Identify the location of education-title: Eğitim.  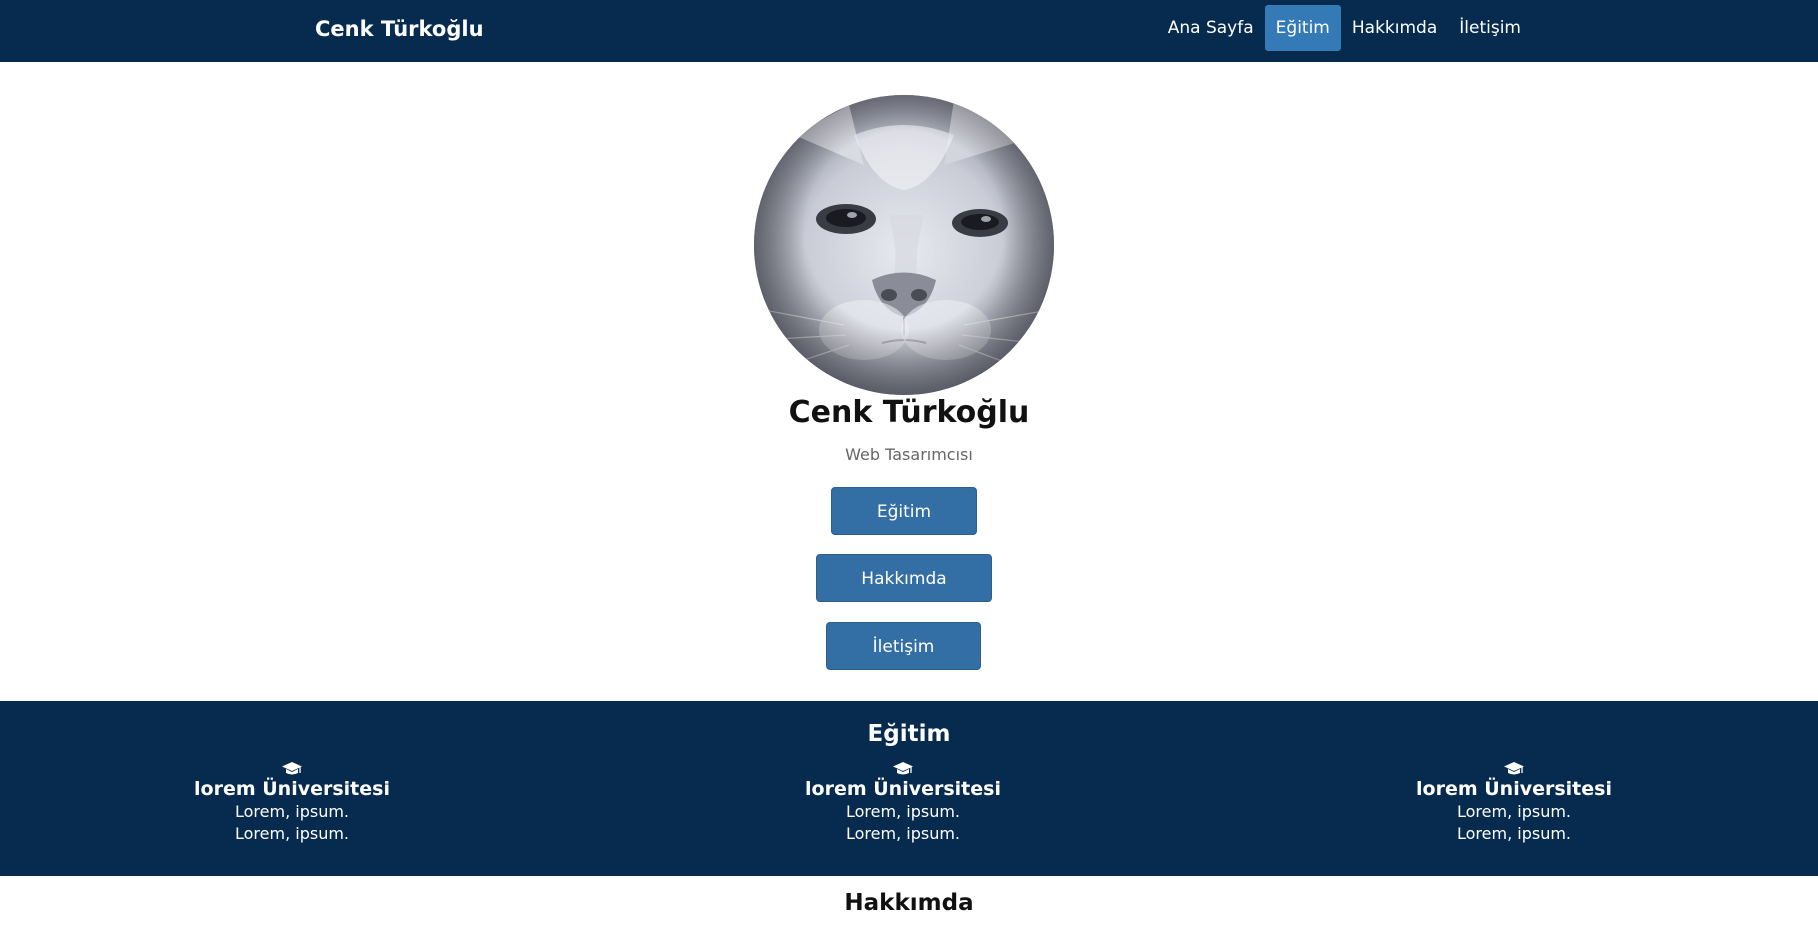
(909, 734).